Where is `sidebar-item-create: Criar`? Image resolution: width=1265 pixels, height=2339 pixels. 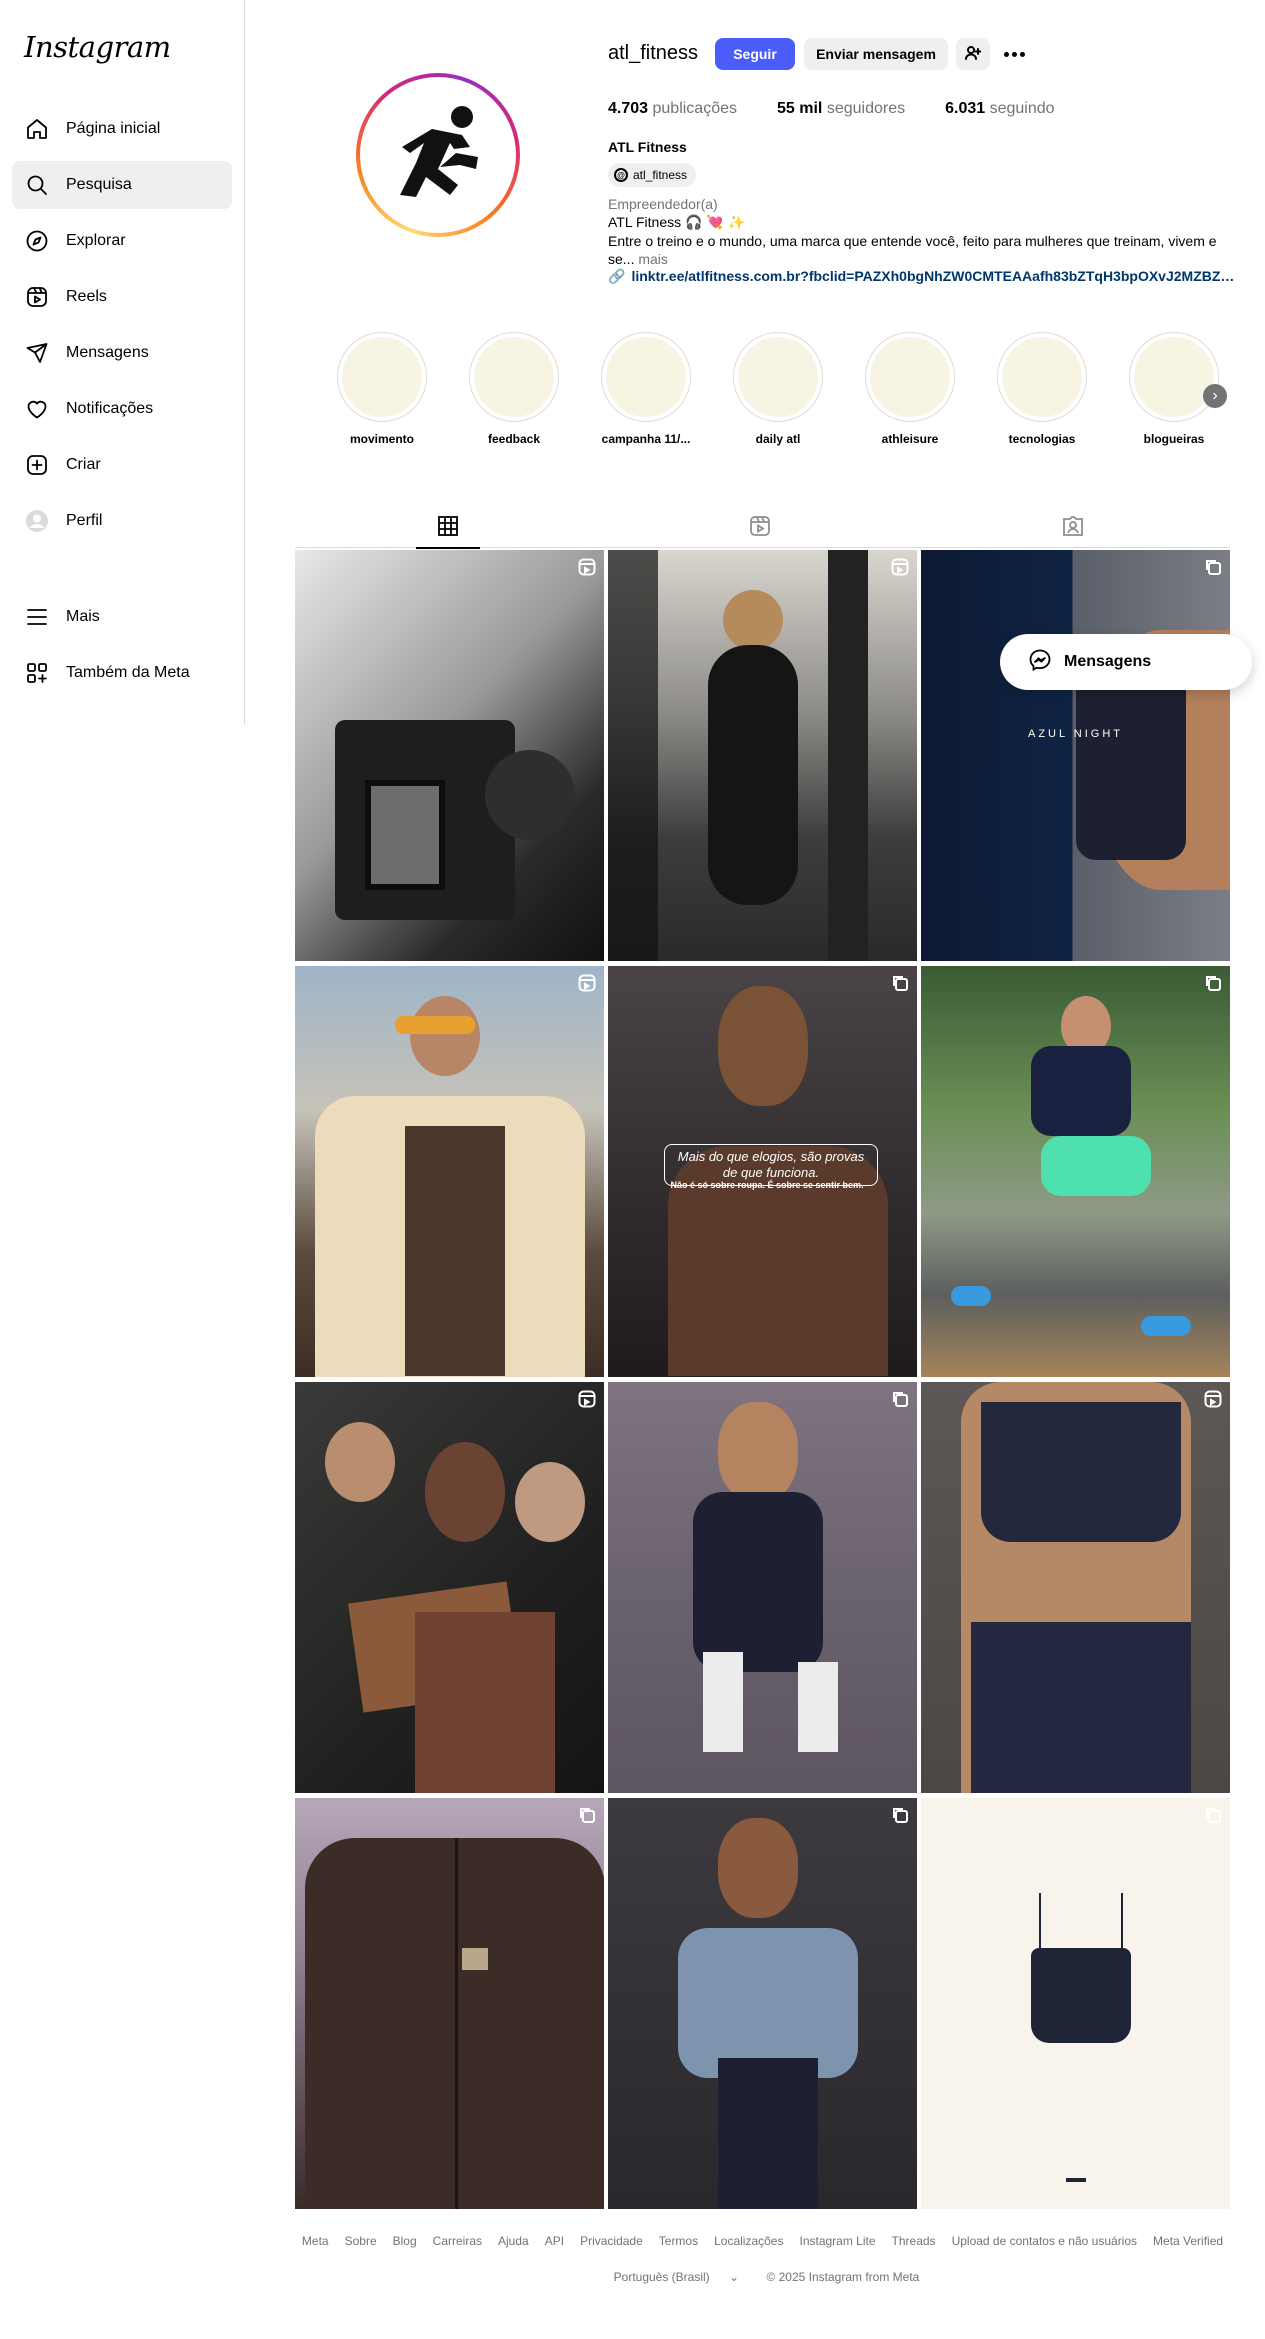
sidebar-item-create: Criar is located at coordinates (122, 465).